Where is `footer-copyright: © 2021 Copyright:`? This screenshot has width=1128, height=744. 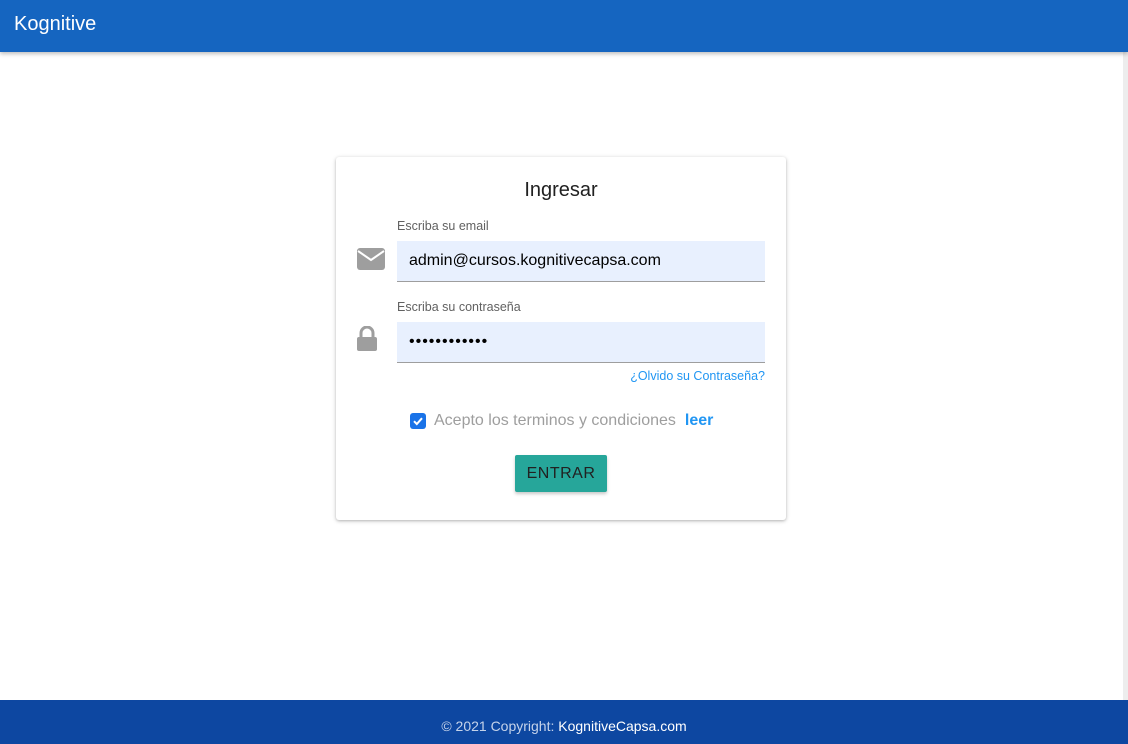 footer-copyright: © 2021 Copyright: is located at coordinates (500, 726).